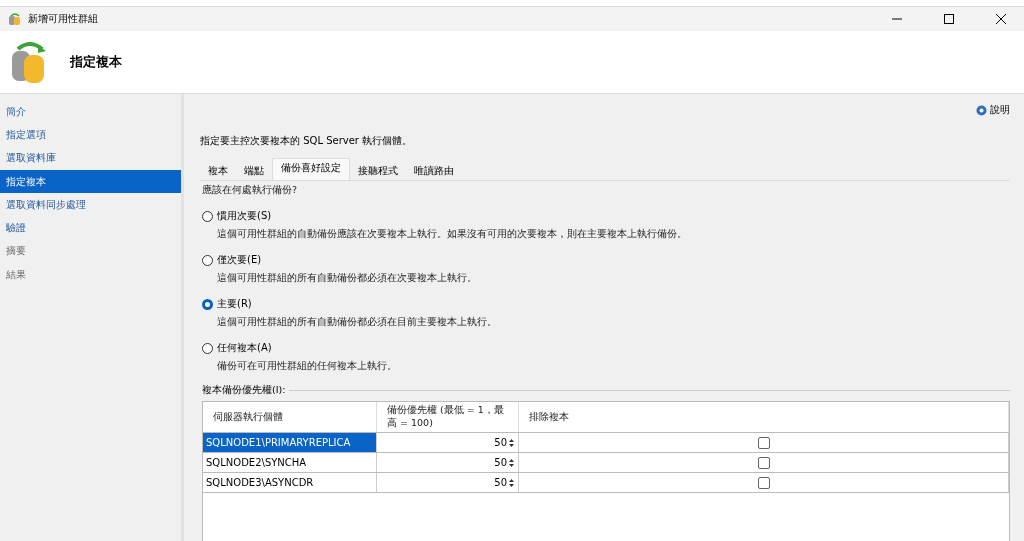 Image resolution: width=1024 pixels, height=541 pixels. What do you see at coordinates (949, 19) in the screenshot?
I see `maximize-icon` at bounding box center [949, 19].